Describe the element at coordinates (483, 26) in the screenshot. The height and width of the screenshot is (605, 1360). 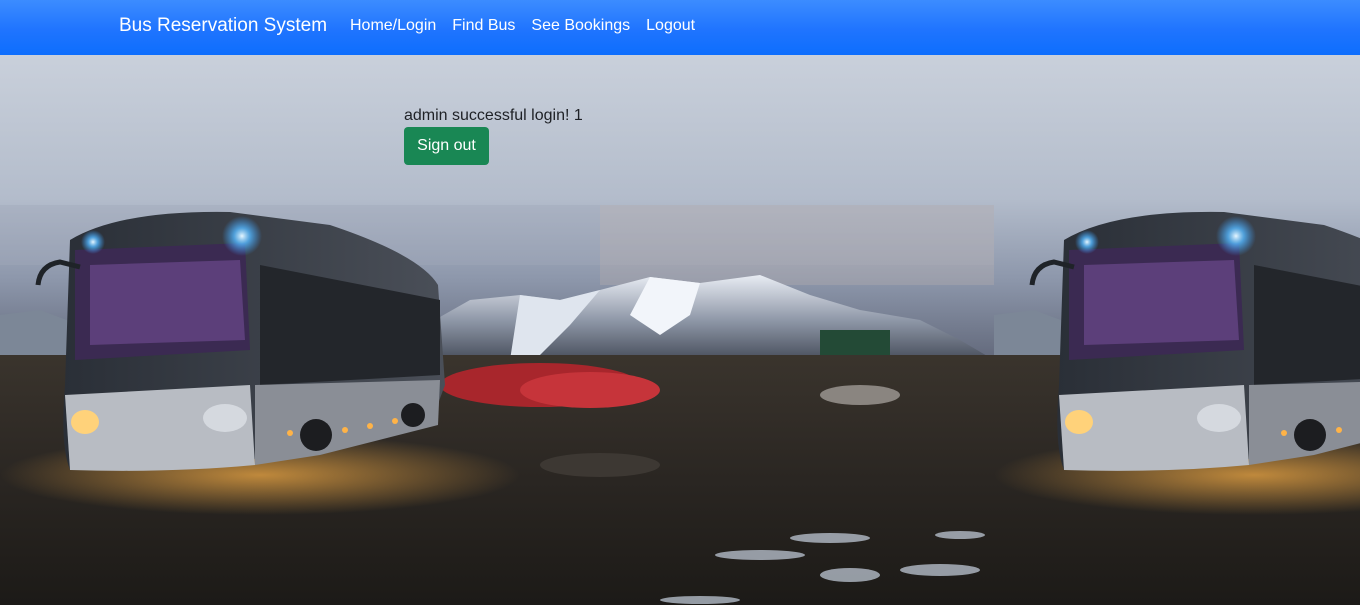
I see `nav-find-bus: Find Bus` at that location.